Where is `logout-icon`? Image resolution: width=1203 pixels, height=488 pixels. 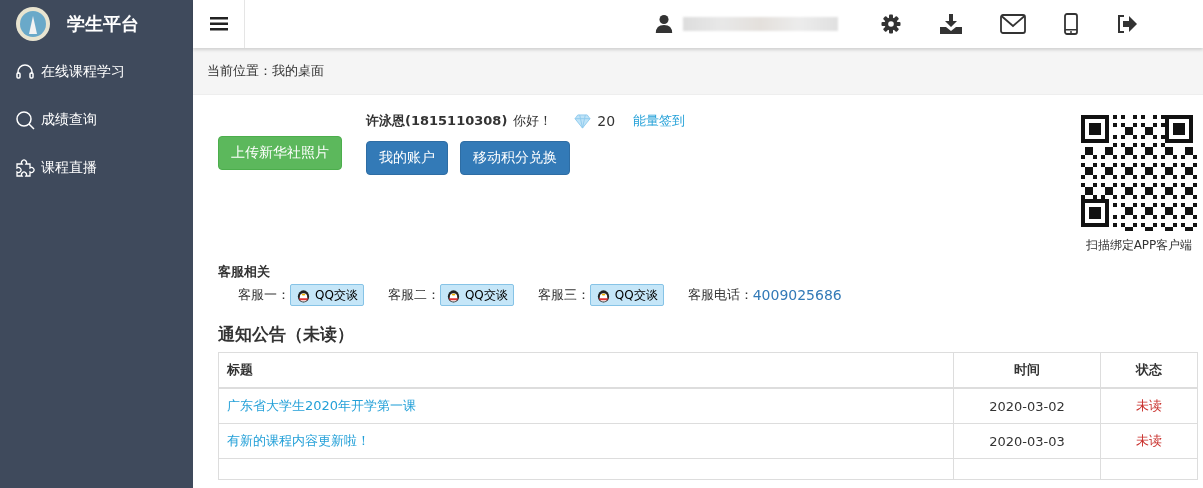 logout-icon is located at coordinates (1127, 24).